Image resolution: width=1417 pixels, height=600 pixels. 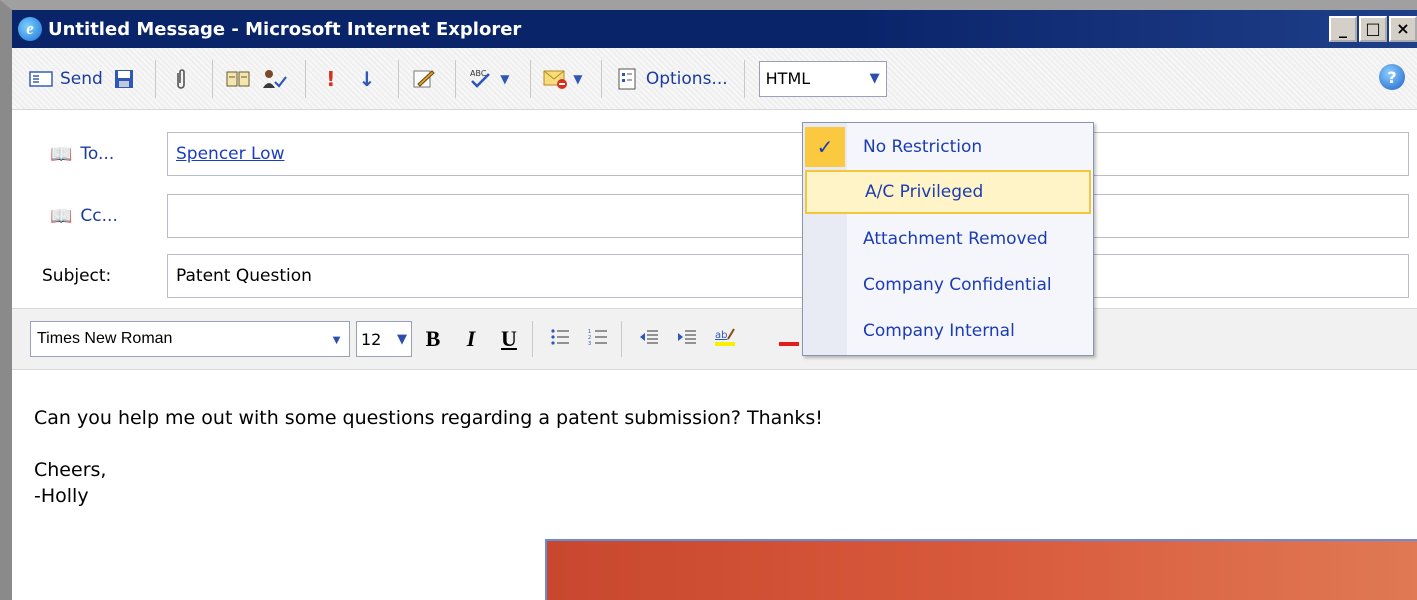 I want to click on svg-text: ab, so click(x=721, y=335).